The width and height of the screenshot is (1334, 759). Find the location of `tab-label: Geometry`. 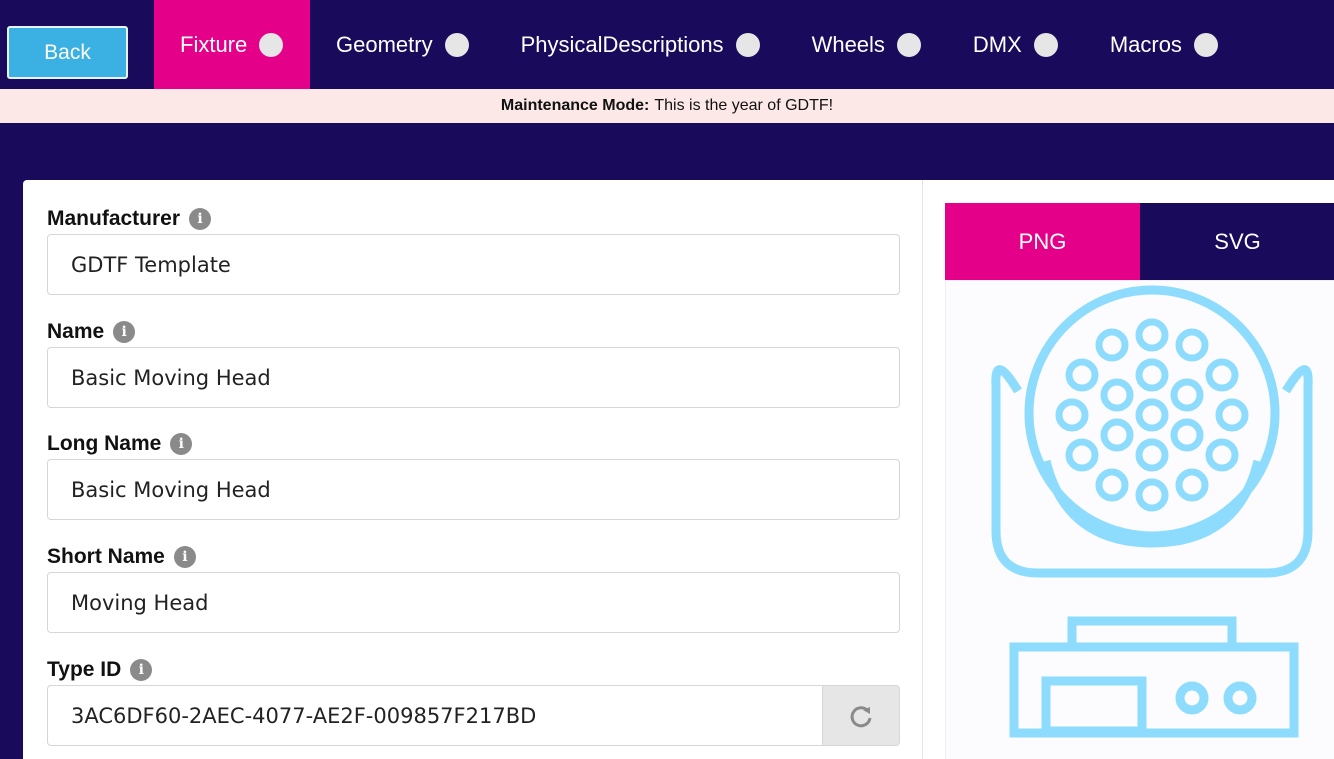

tab-label: Geometry is located at coordinates (384, 44).